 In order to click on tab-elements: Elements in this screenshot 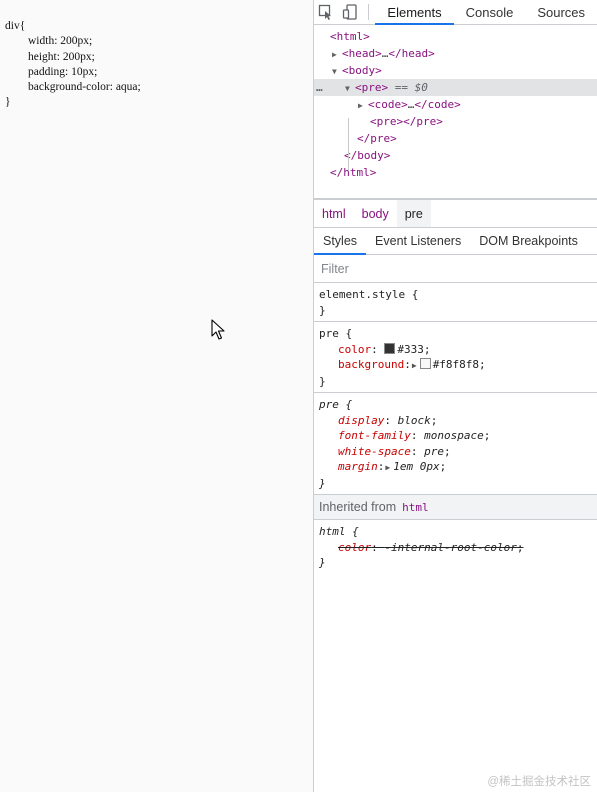, I will do `click(414, 12)`.